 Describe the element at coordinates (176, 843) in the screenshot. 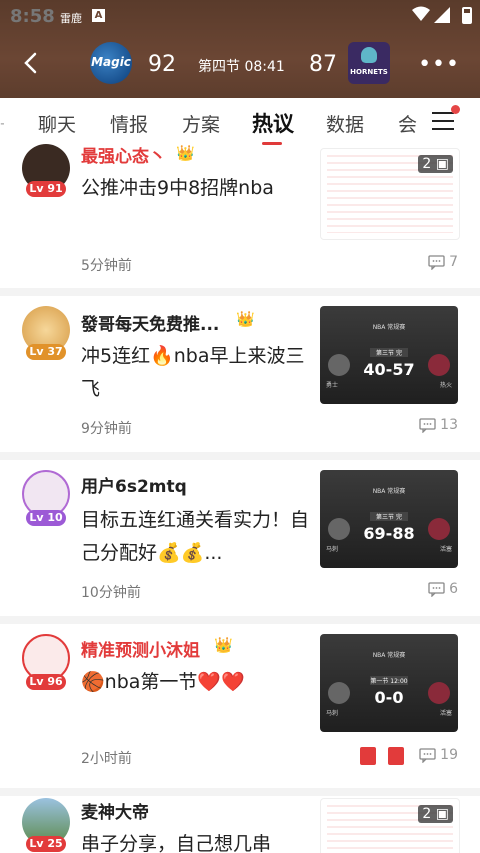

I see `post-content: 串子分享，自己想几串` at that location.